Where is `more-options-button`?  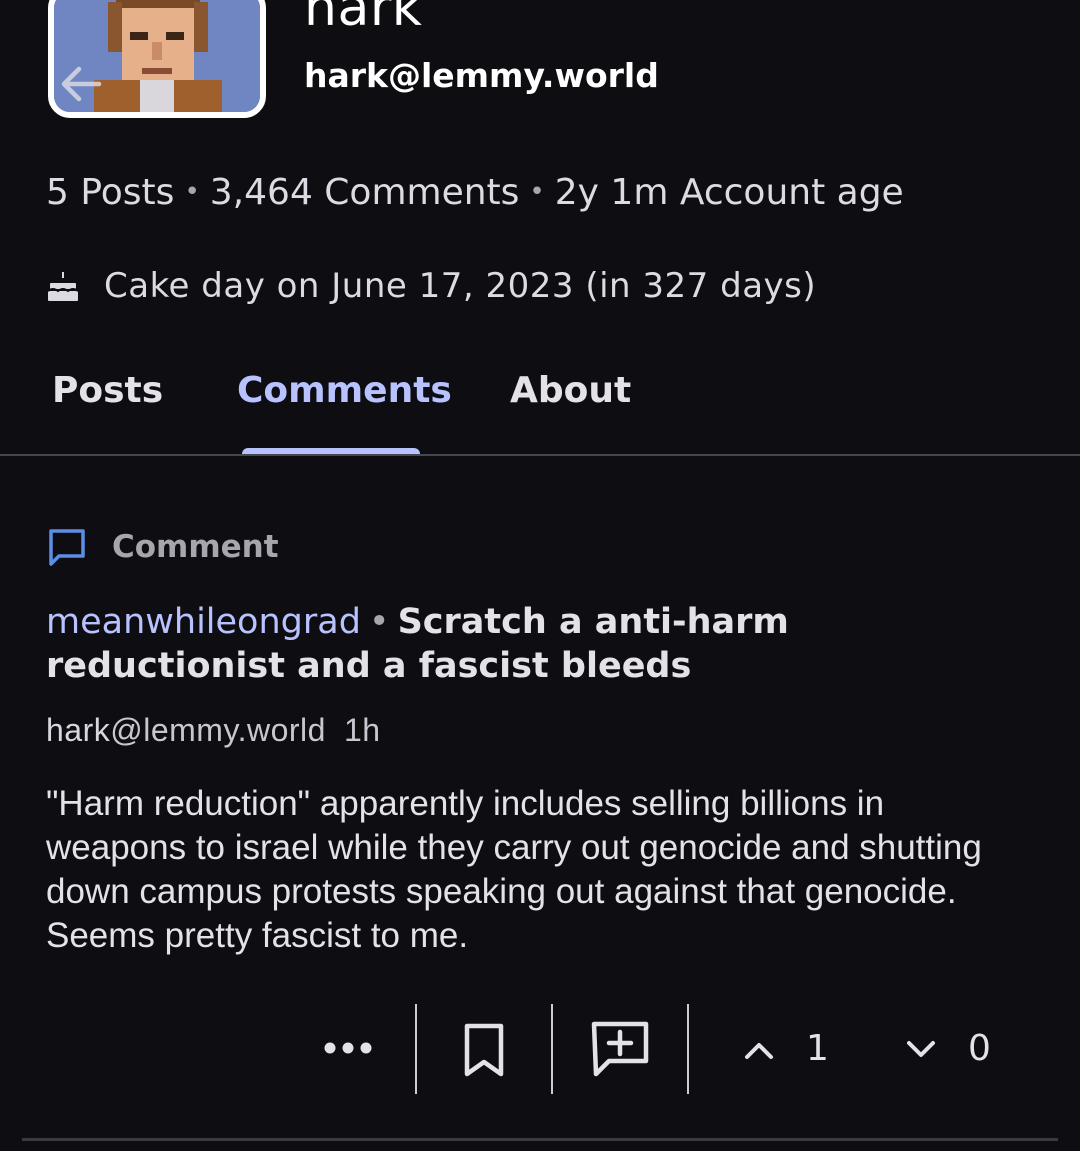 more-options-button is located at coordinates (348, 1048).